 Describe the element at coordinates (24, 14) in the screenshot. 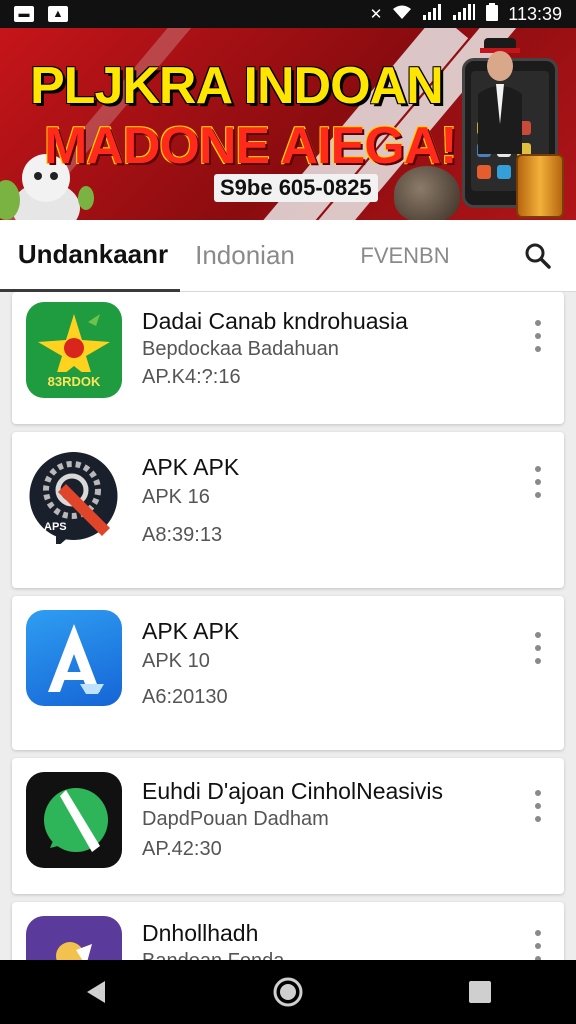

I see `notification-icon: ▬` at that location.